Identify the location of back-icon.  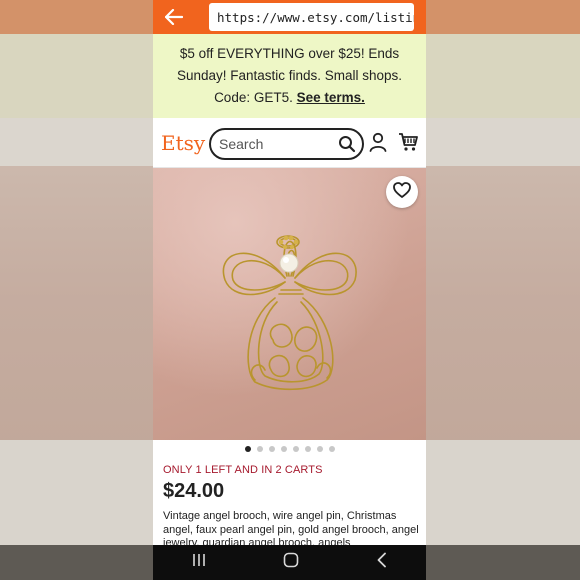
(382, 562).